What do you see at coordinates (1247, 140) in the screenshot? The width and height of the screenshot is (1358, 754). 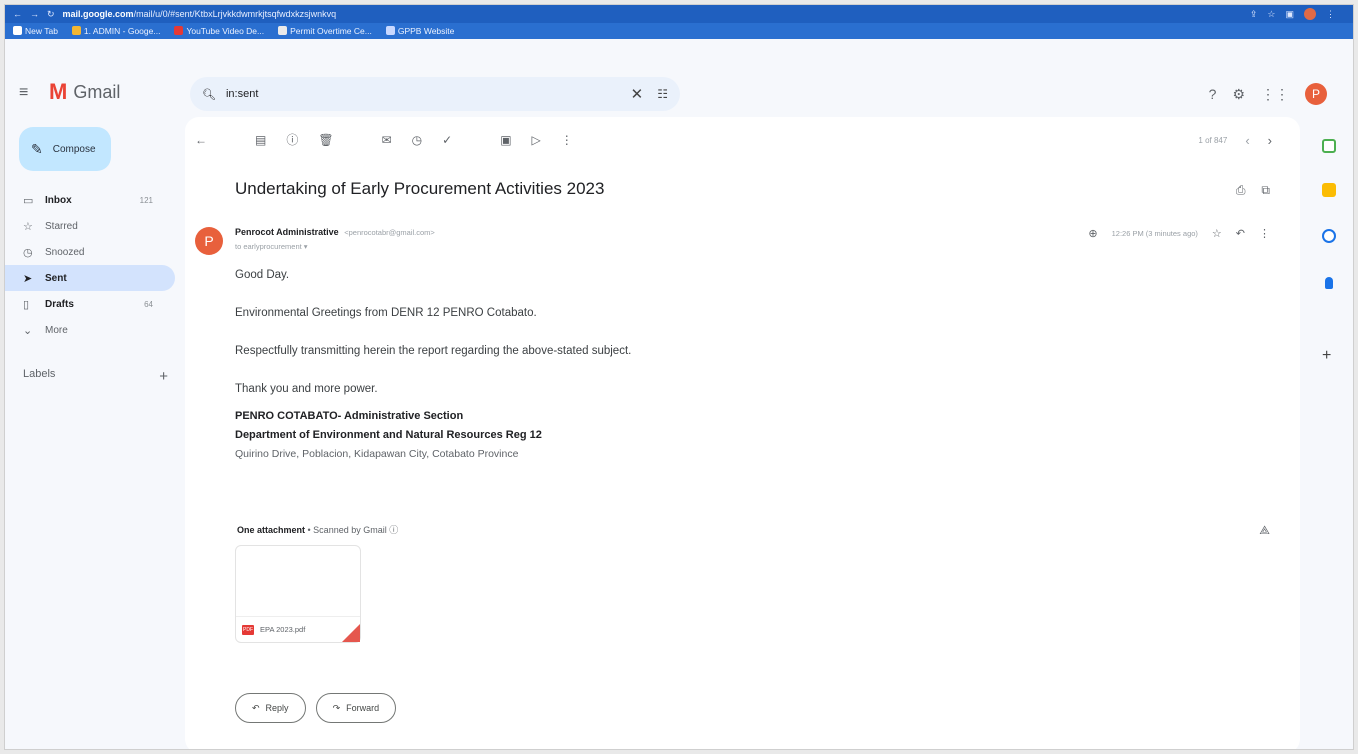 I see `newer-icon: ‹` at bounding box center [1247, 140].